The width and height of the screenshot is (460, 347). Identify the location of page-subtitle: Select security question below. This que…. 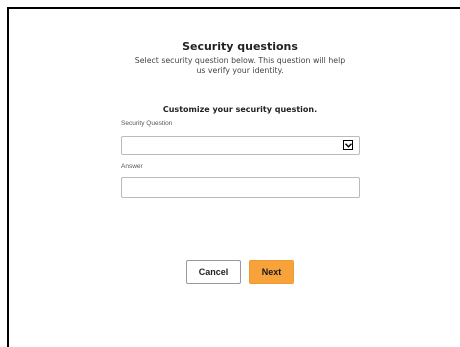
(240, 65).